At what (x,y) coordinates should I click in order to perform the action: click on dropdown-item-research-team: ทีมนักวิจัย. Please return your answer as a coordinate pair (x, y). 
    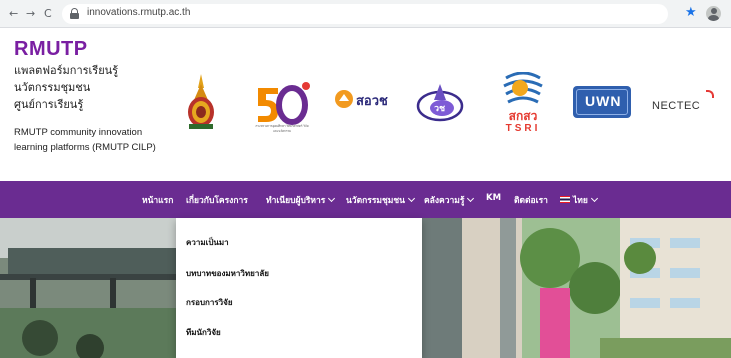
    Looking at the image, I should click on (203, 332).